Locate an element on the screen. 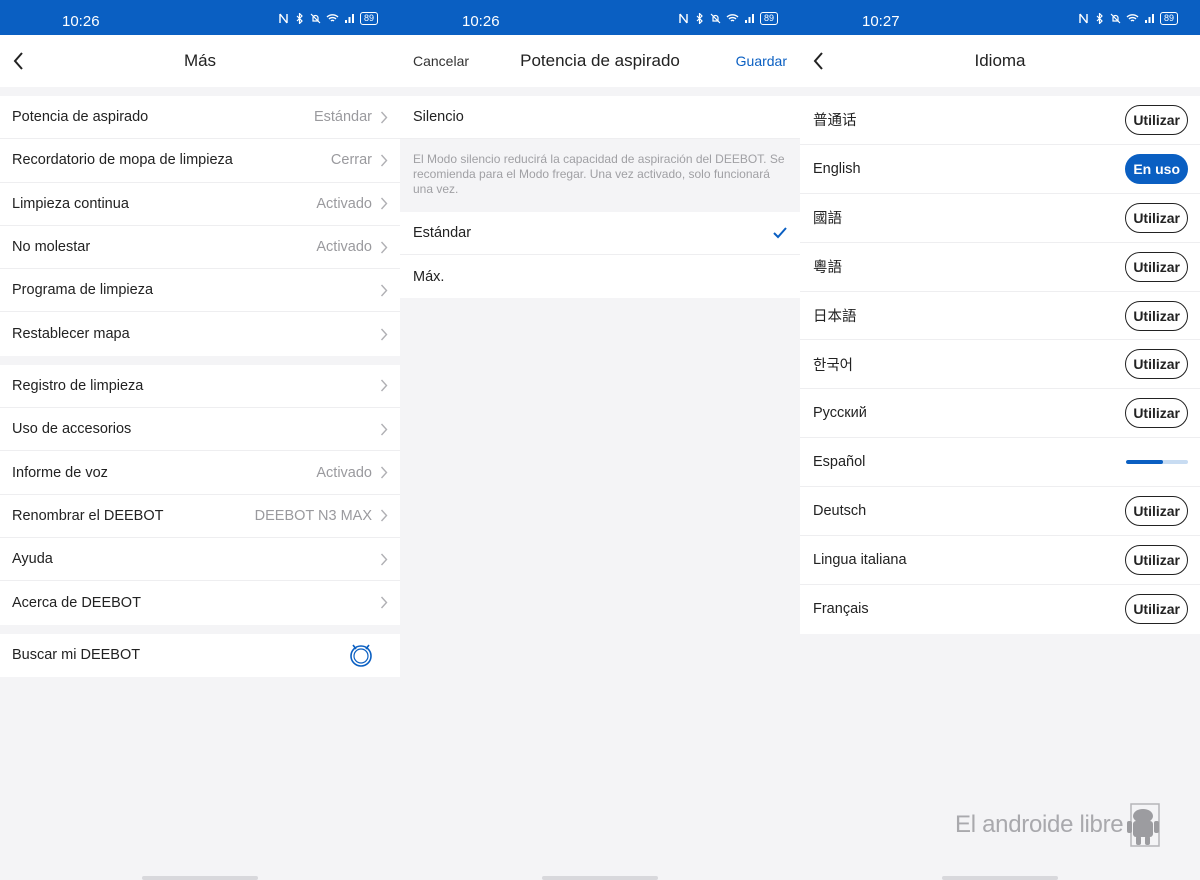  settings-row-label: Informe de voz is located at coordinates (60, 472).